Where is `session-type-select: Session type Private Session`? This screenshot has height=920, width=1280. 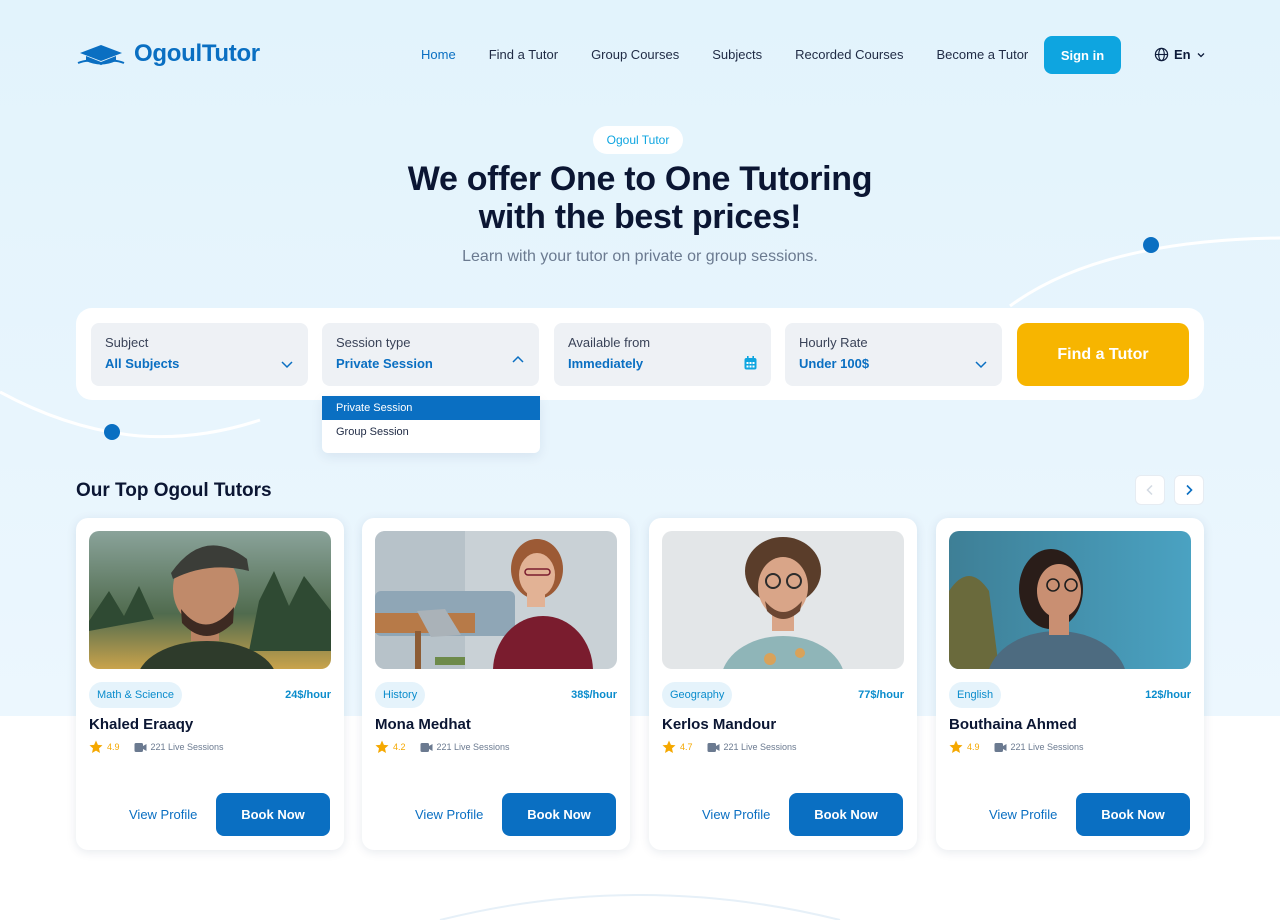 session-type-select: Session type Private Session is located at coordinates (430, 354).